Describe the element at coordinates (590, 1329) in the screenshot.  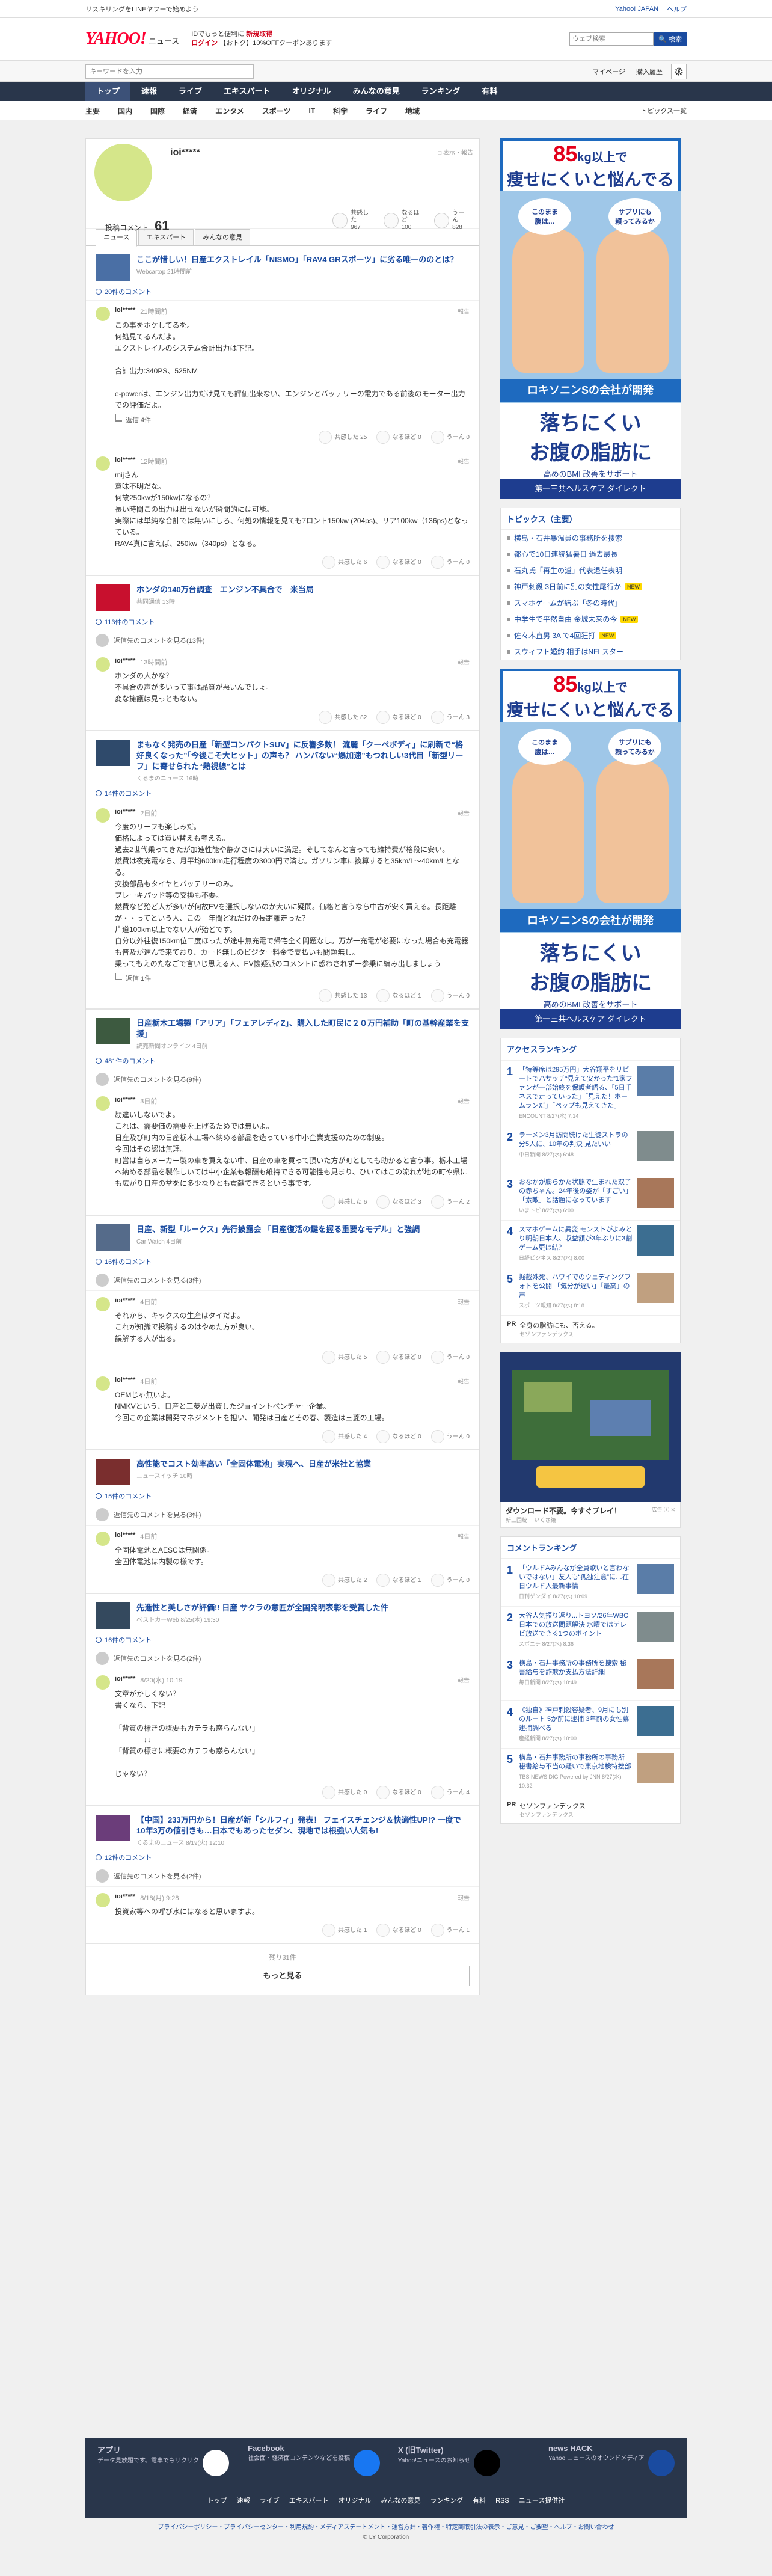
I see `pr-item-1: PR 全身の脂肪にも、否える。 セゾンファンデックス` at that location.